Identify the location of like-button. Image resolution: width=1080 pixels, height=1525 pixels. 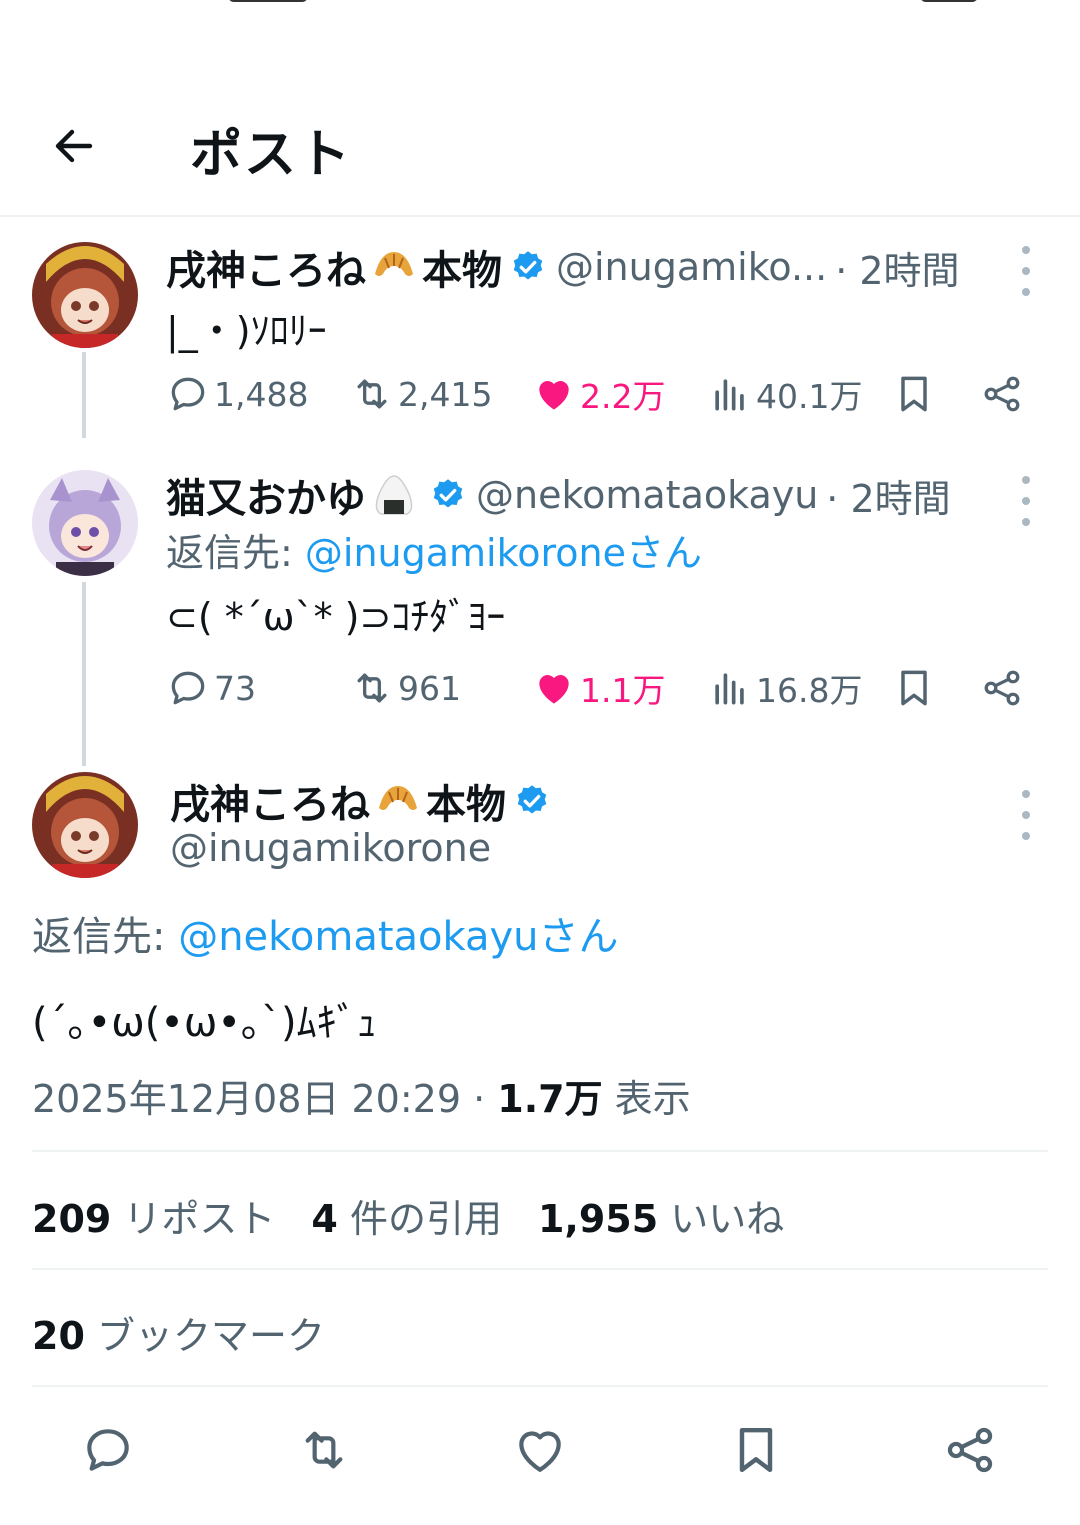
(540, 1450).